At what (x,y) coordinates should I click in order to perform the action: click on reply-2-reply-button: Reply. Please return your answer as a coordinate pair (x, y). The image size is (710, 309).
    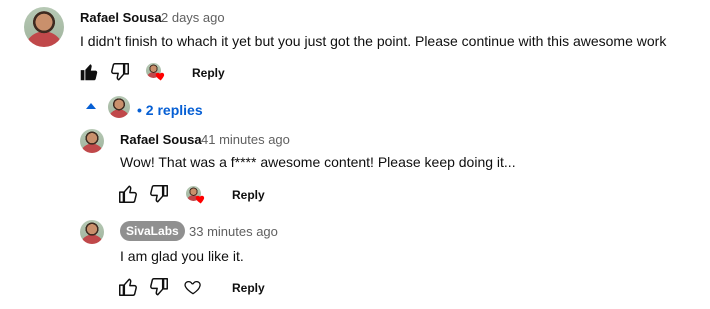
    Looking at the image, I should click on (248, 288).